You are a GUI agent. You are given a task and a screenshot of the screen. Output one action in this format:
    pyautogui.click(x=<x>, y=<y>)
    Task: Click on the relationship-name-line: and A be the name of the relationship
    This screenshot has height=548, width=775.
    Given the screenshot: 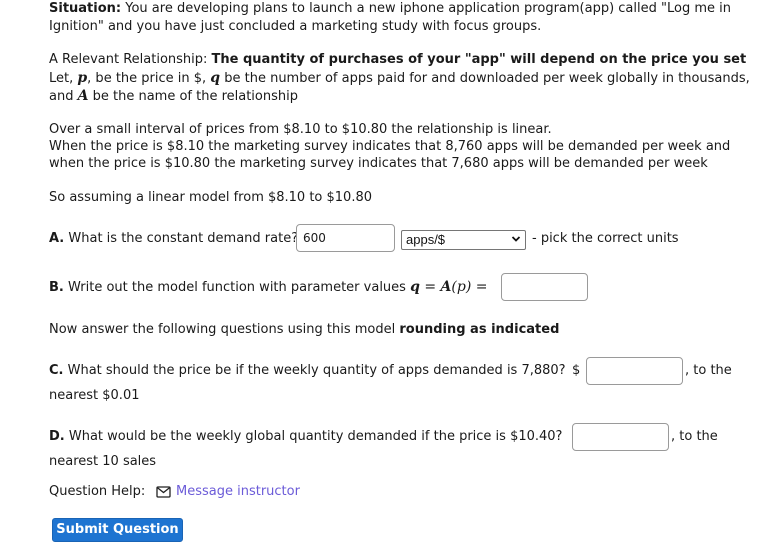 What is the action you would take?
    pyautogui.click(x=173, y=96)
    